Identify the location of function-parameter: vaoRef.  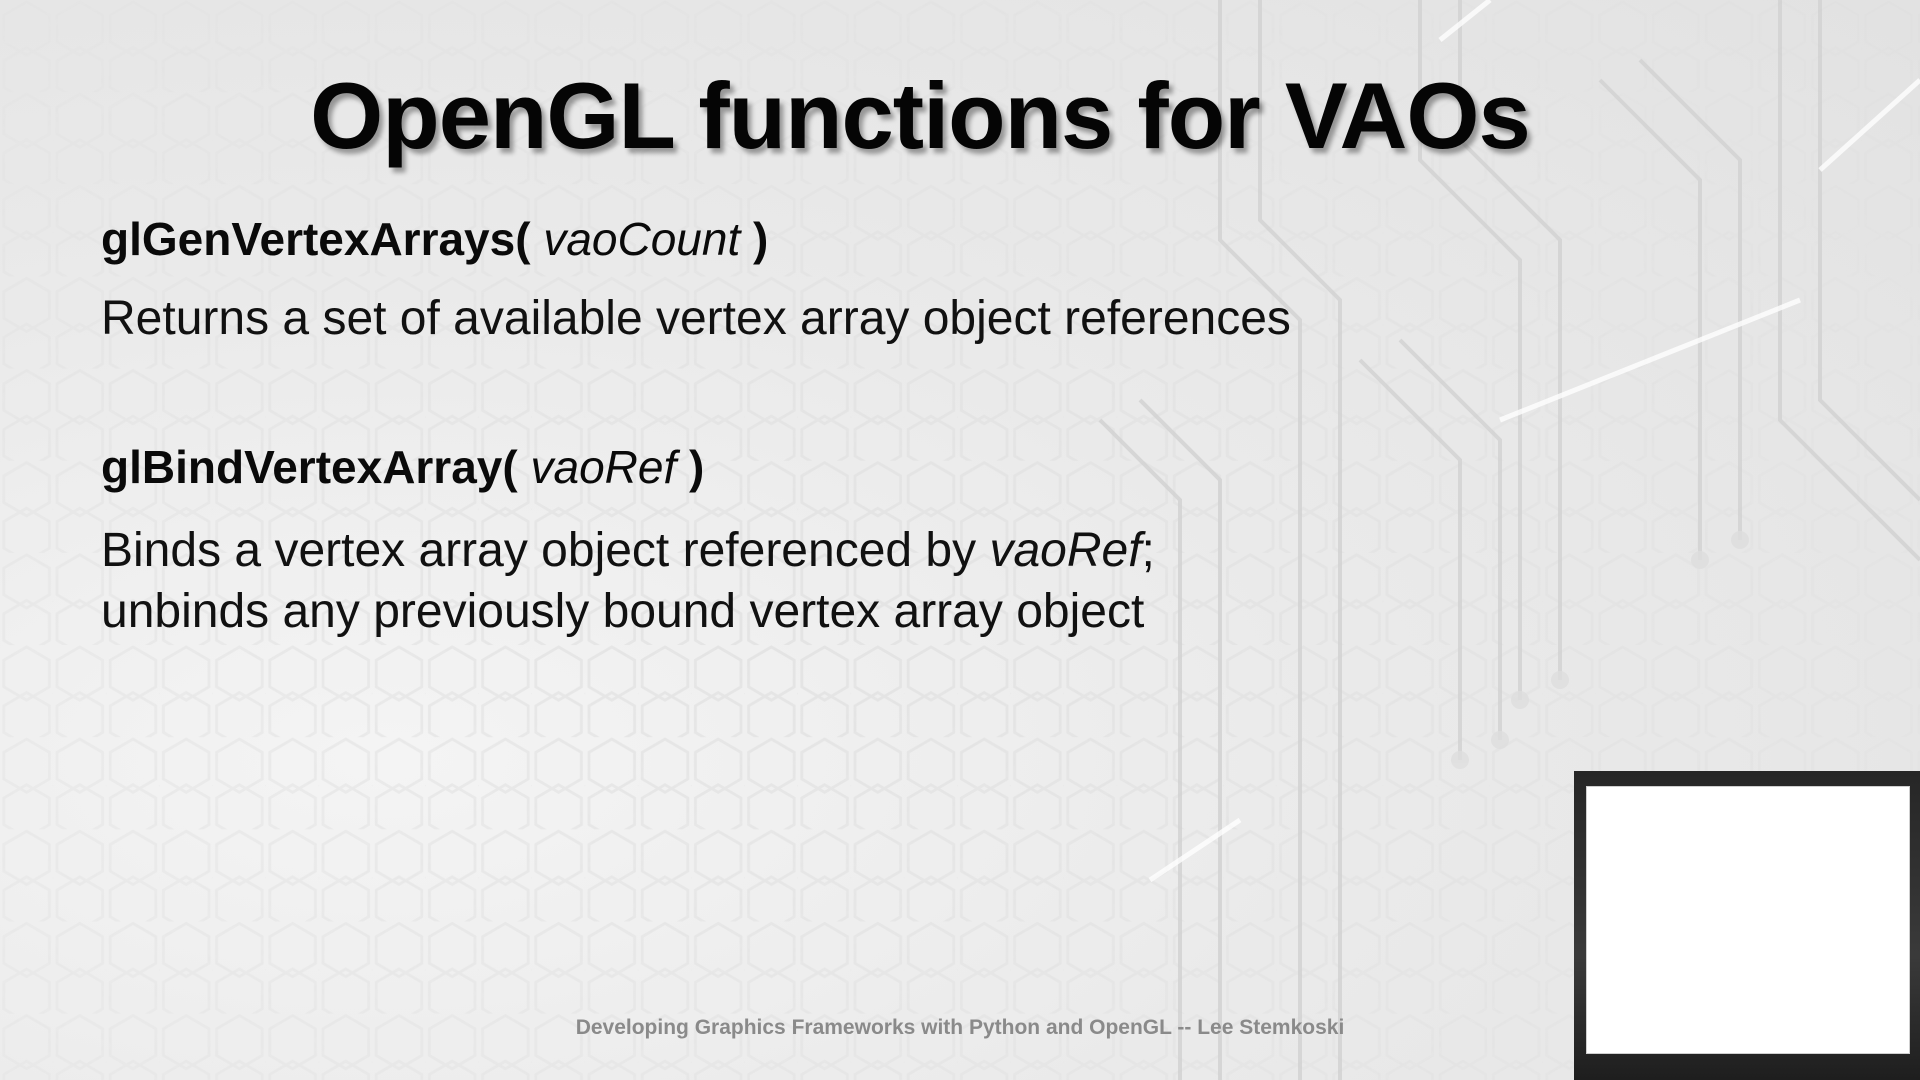
(603, 467).